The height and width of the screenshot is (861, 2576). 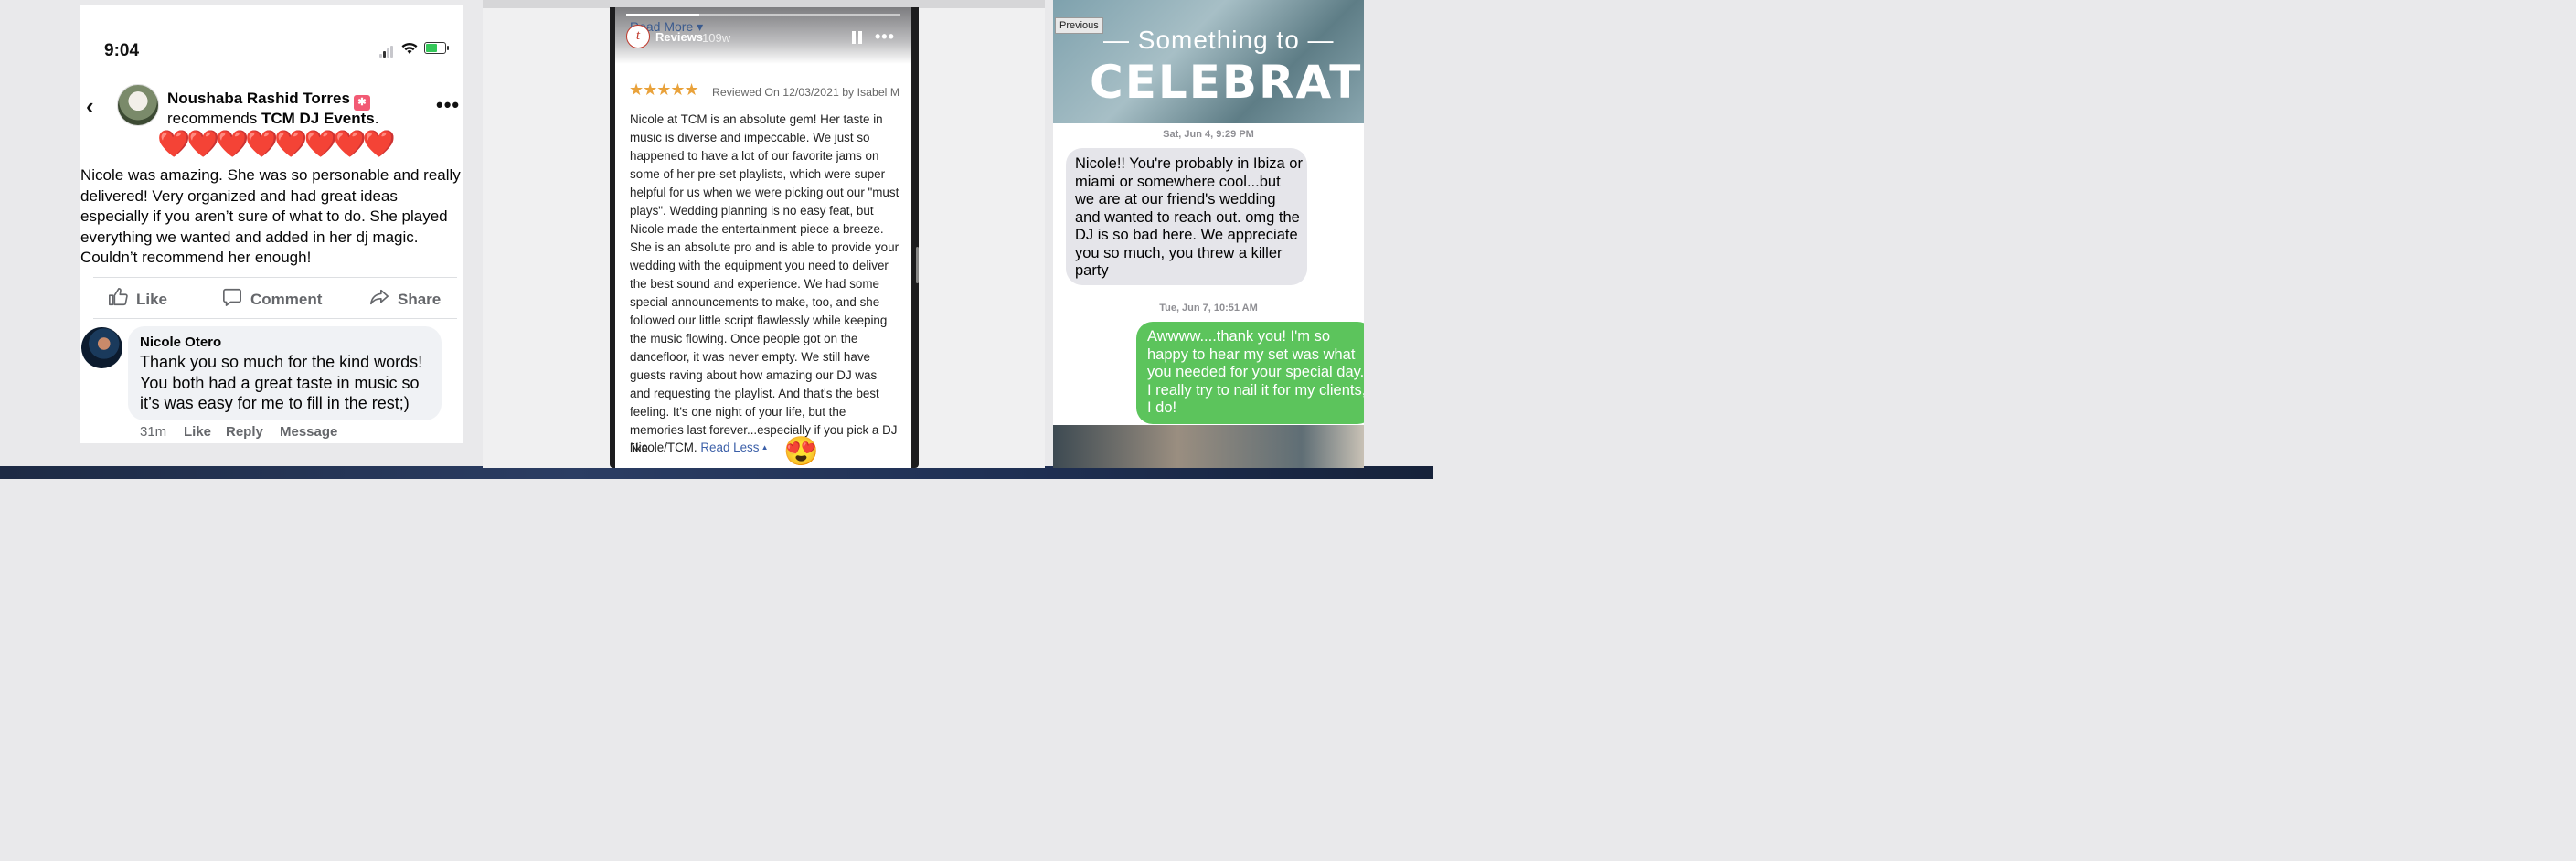 I want to click on poster-name: Noushaba Rashid Torres, so click(x=258, y=98).